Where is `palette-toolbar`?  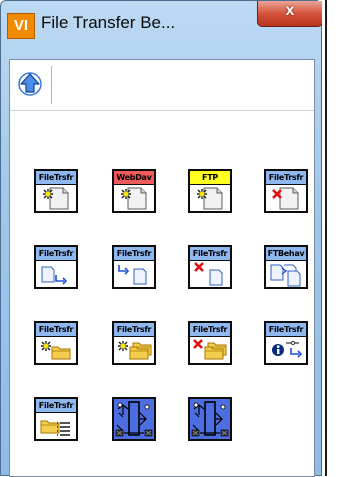
palette-toolbar is located at coordinates (162, 85).